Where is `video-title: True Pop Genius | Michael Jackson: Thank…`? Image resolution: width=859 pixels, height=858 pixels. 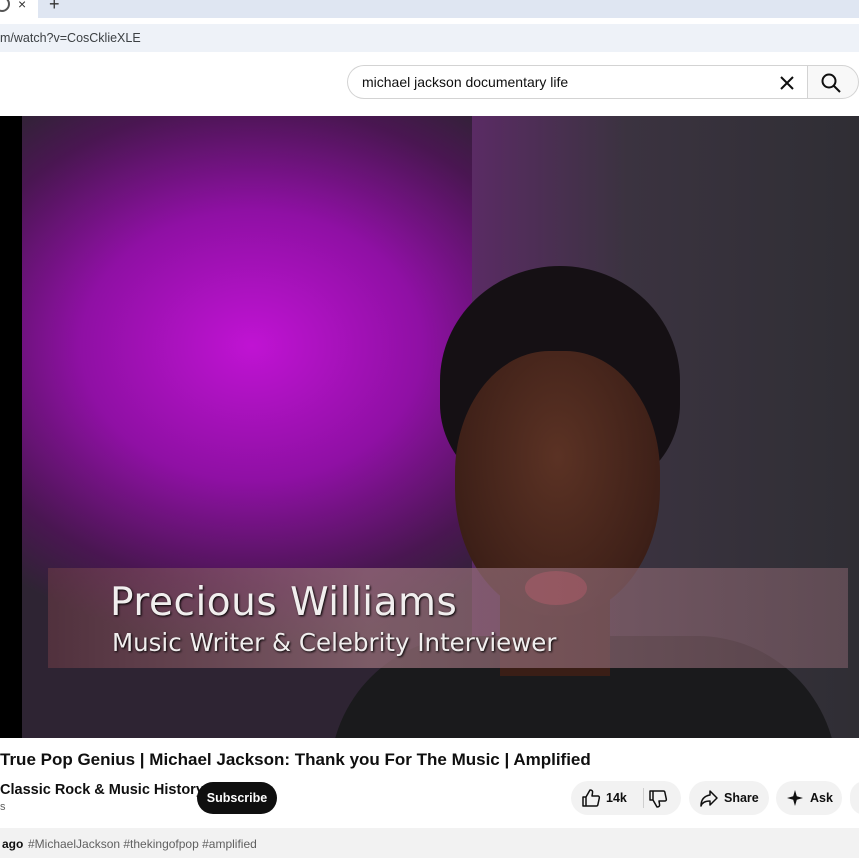
video-title: True Pop Genius | Michael Jackson: Thank… is located at coordinates (295, 759).